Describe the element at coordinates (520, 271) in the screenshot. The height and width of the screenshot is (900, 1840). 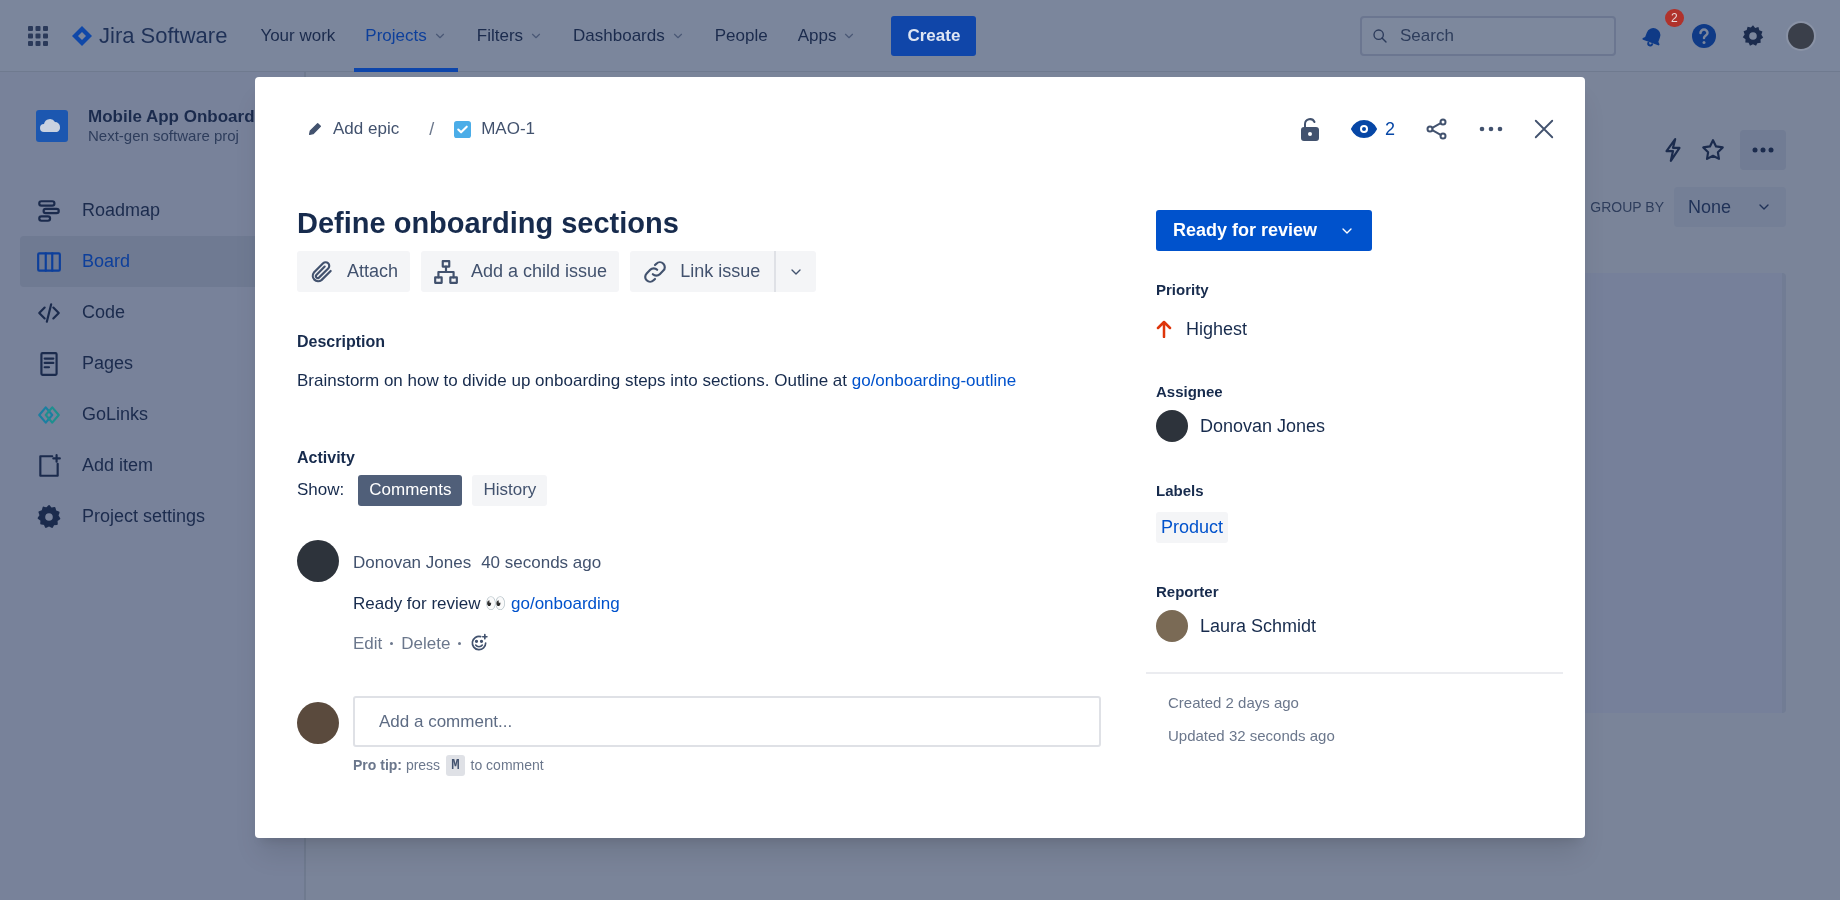
I see `action-button: Add a child issue` at that location.